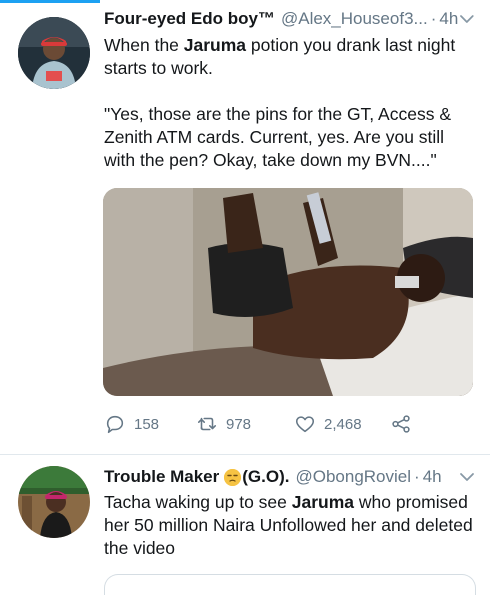  I want to click on author-handle: @ObongRoviel, so click(353, 477).